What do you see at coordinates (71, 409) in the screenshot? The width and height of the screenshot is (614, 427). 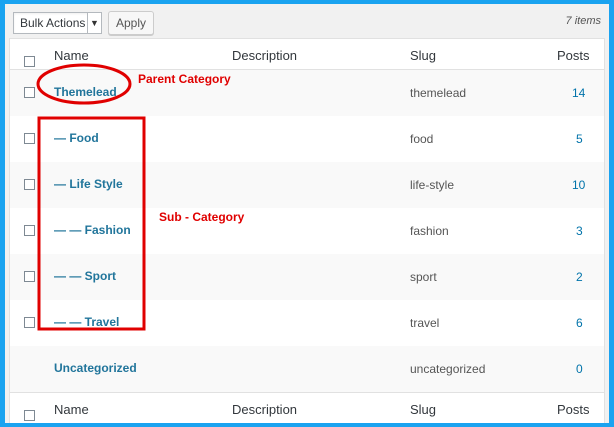 I see `column-footer-name: Name` at bounding box center [71, 409].